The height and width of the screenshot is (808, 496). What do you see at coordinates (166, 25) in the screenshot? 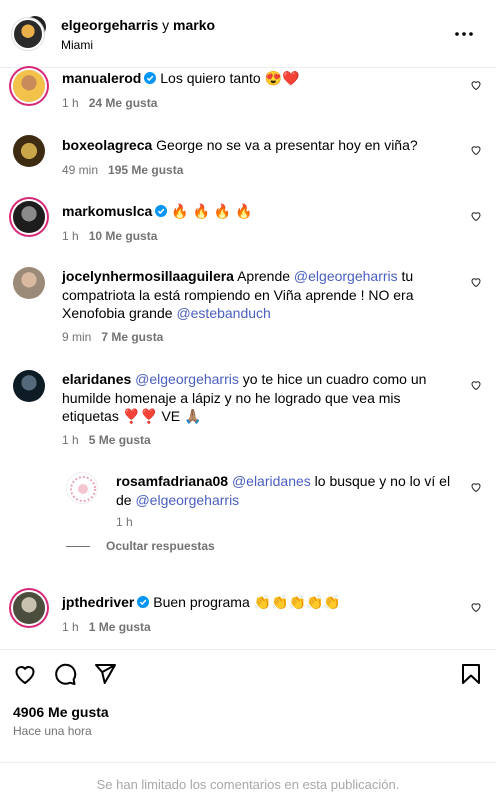
I see `author-connector: y` at bounding box center [166, 25].